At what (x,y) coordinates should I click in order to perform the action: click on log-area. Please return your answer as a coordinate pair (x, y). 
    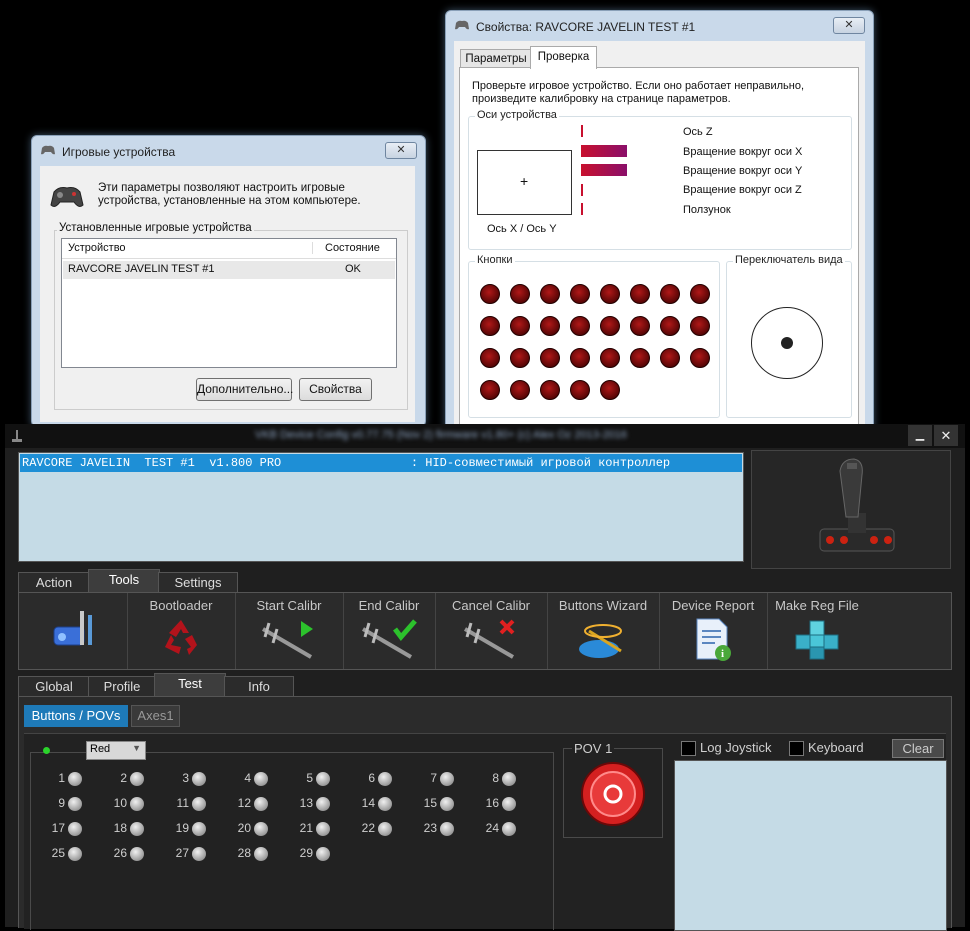
    Looking at the image, I should click on (810, 845).